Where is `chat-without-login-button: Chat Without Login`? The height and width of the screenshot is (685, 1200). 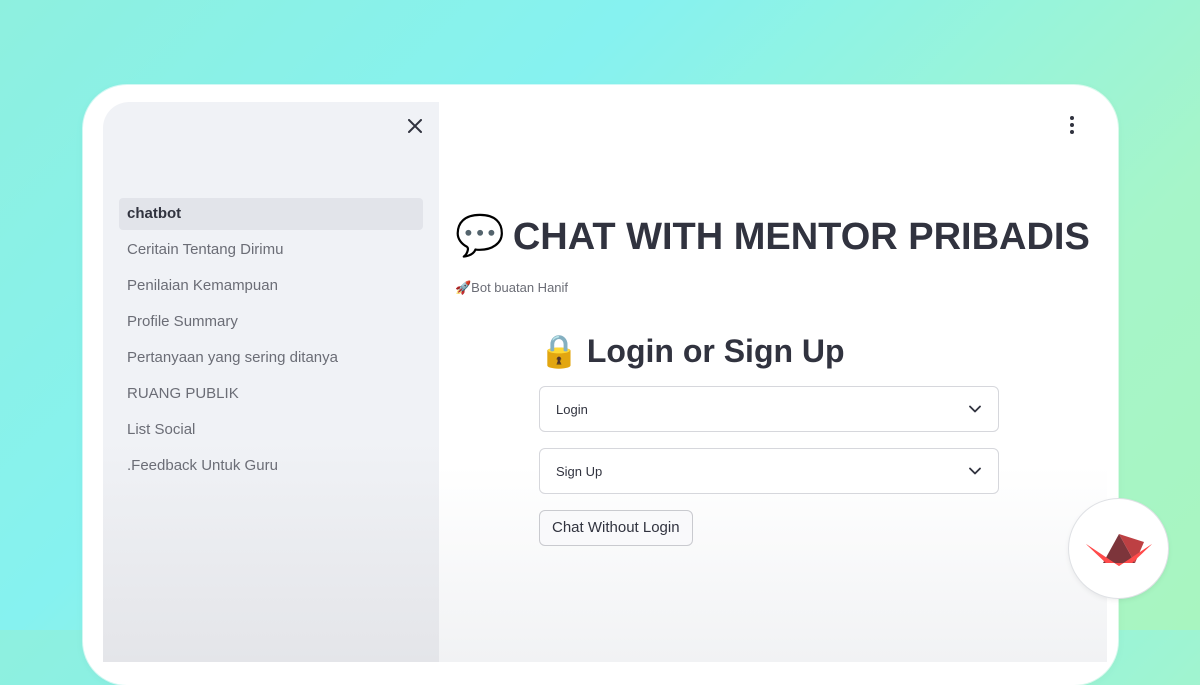
chat-without-login-button: Chat Without Login is located at coordinates (616, 528).